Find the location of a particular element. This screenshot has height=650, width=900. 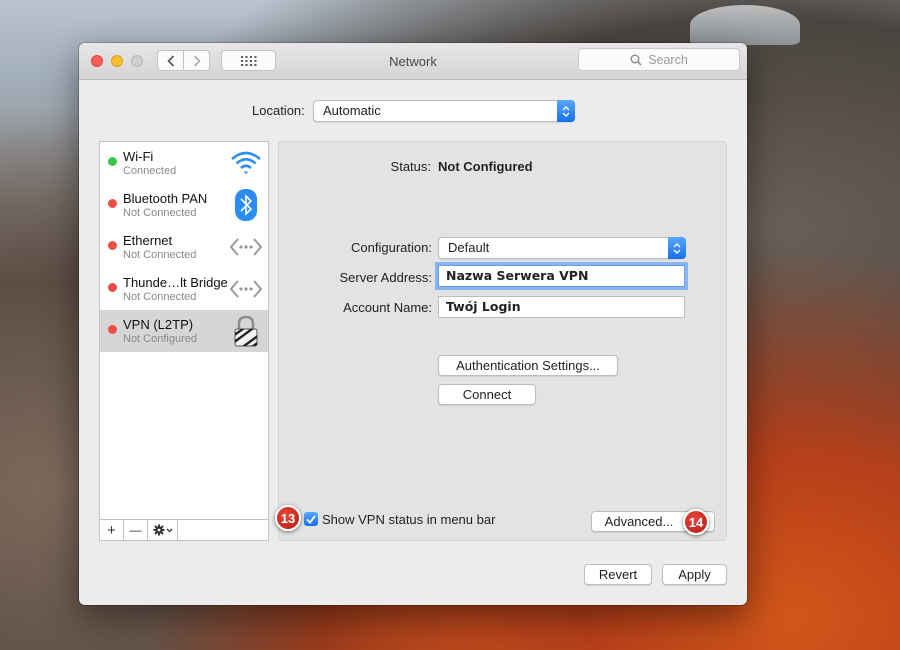

wallpaper-snowcap is located at coordinates (745, 25).